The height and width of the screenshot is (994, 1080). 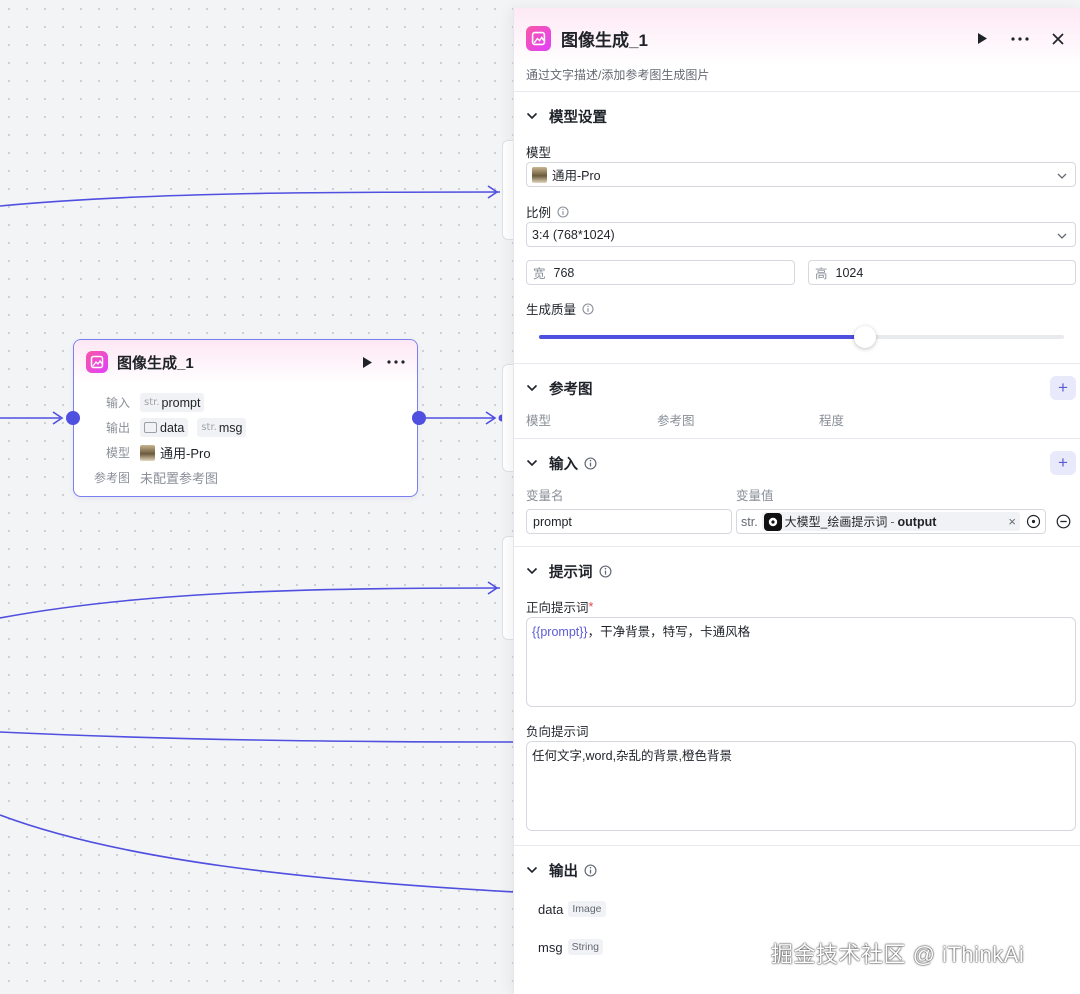 I want to click on input-var: prompt, so click(x=181, y=402).